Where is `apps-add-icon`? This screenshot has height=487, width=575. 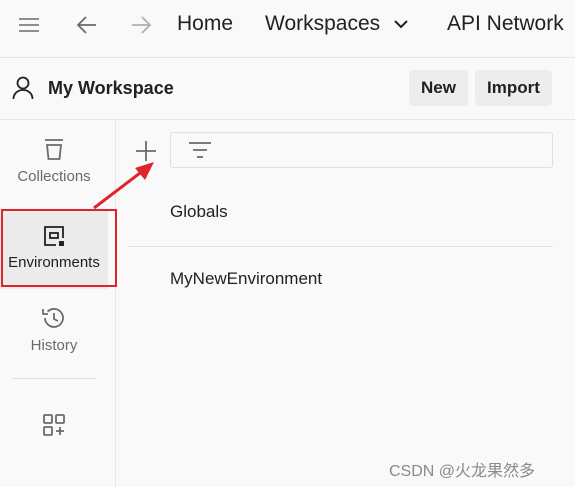
apps-add-icon is located at coordinates (54, 425).